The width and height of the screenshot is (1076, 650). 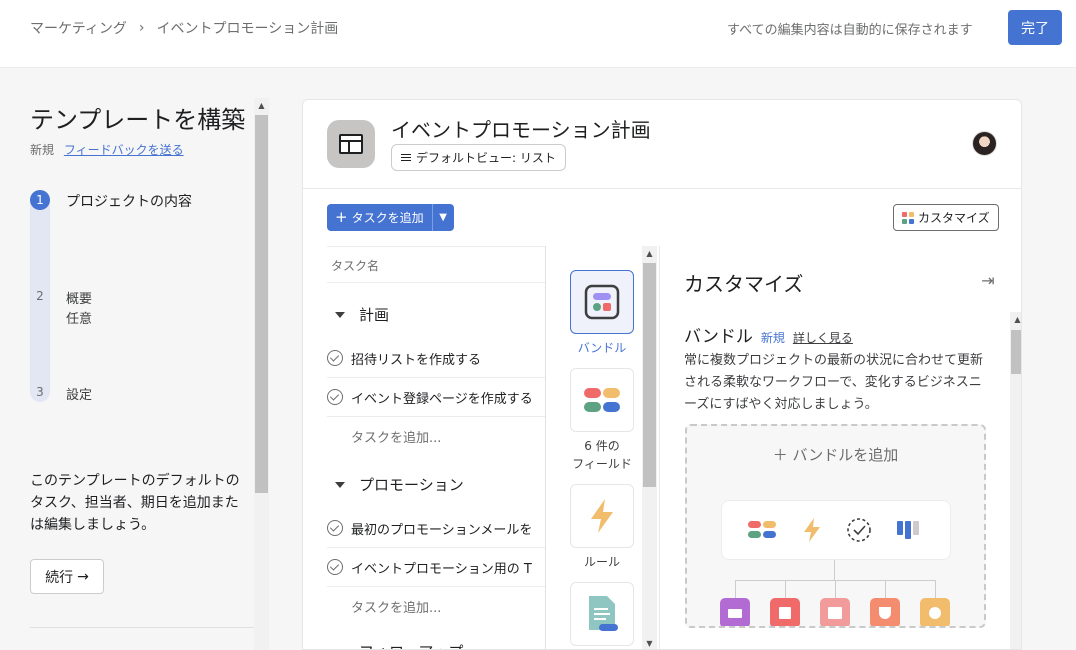 What do you see at coordinates (662, 188) in the screenshot?
I see `divider` at bounding box center [662, 188].